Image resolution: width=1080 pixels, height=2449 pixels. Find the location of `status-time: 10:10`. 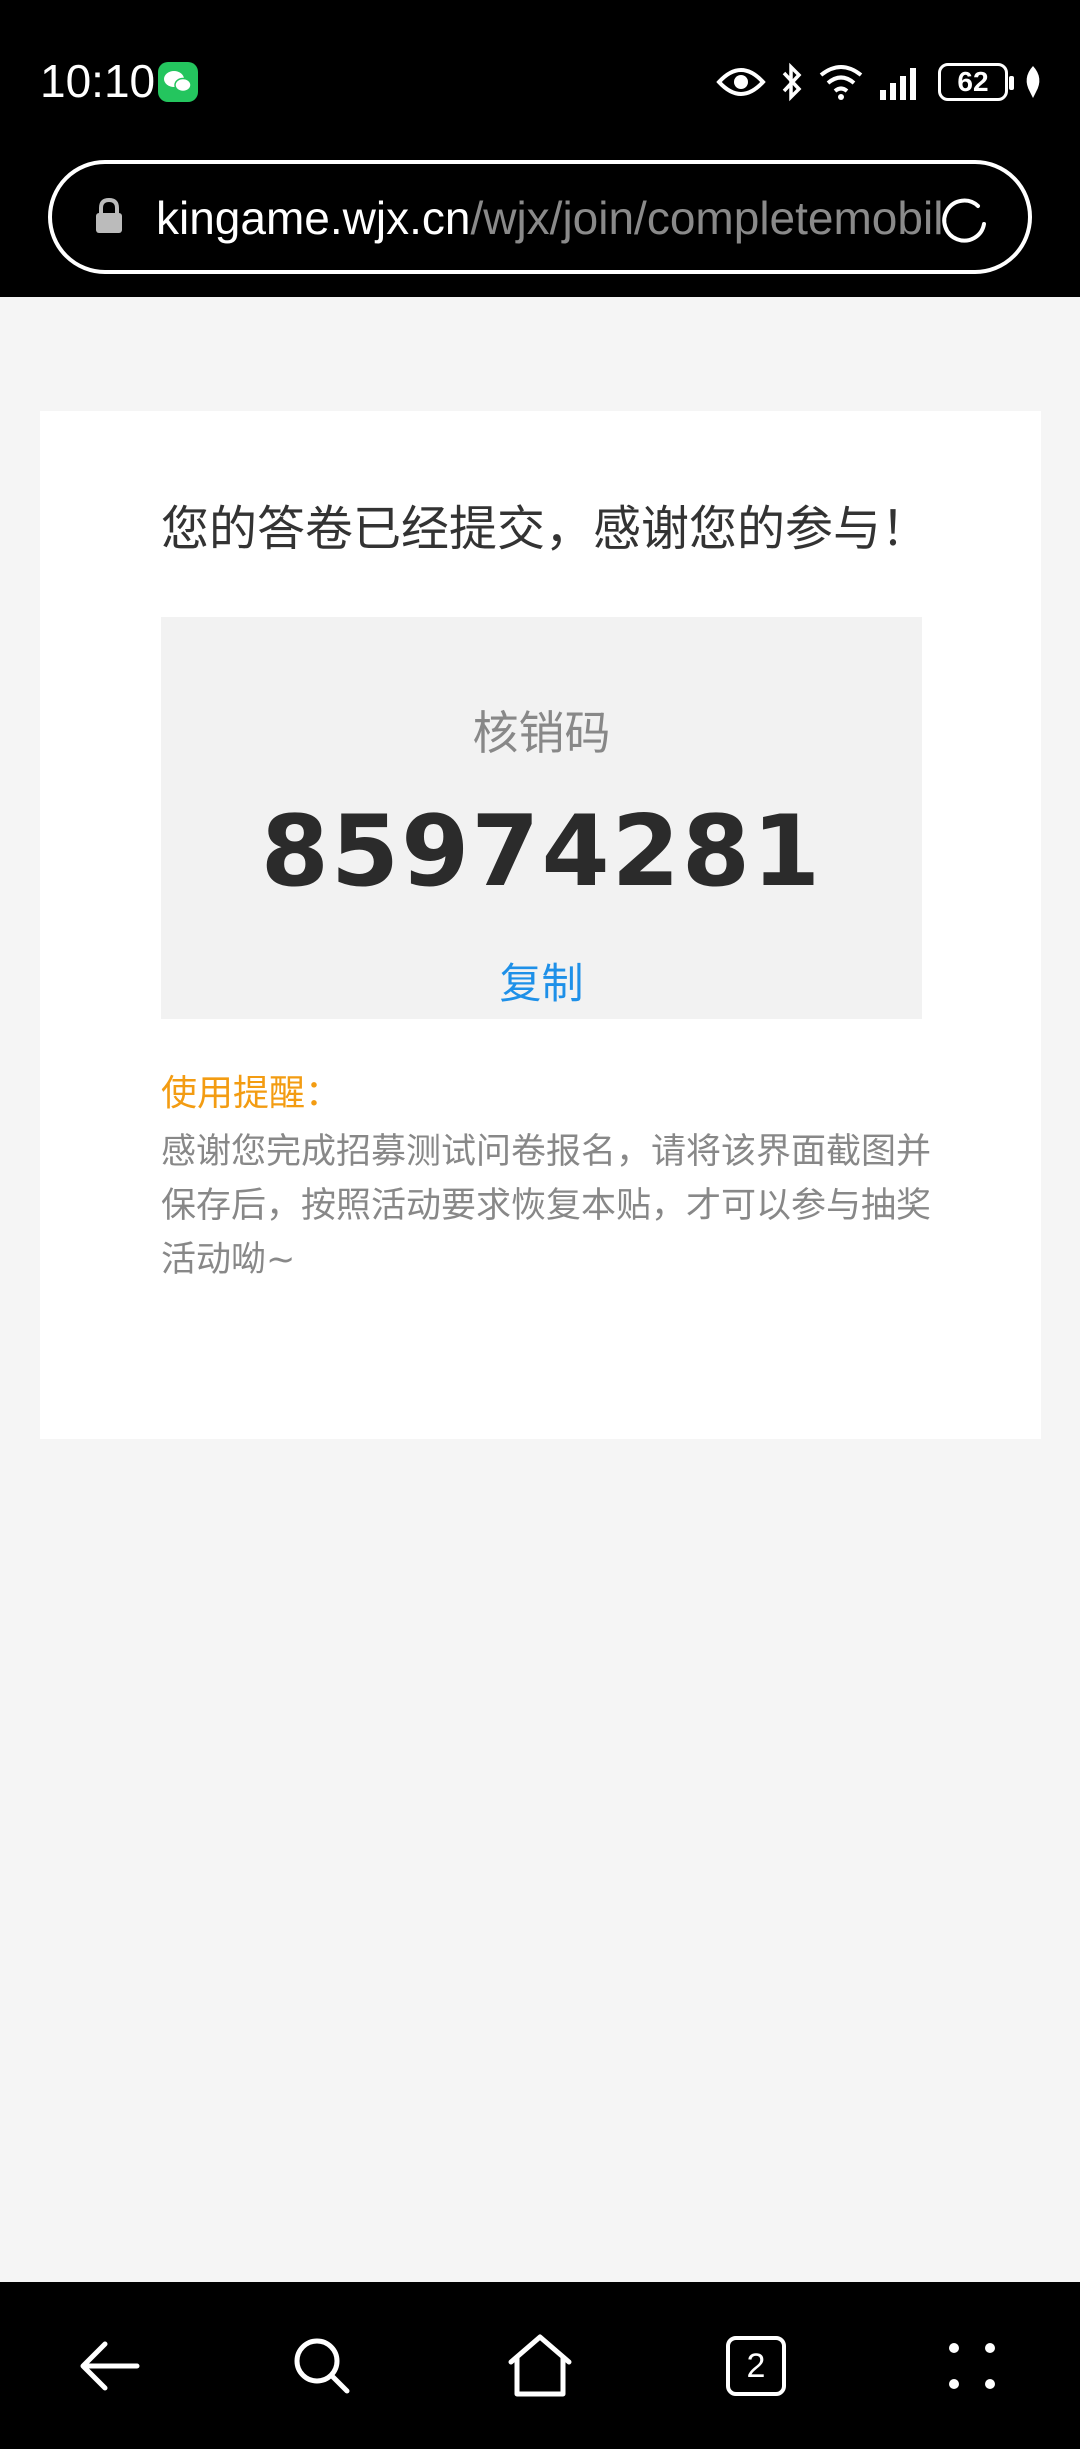

status-time: 10:10 is located at coordinates (98, 81).